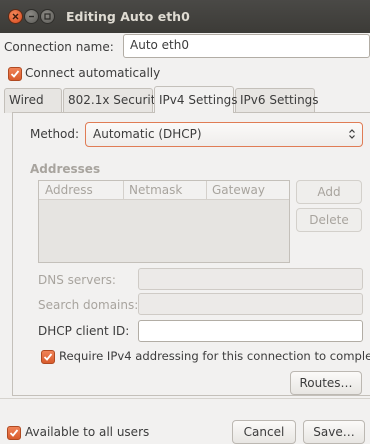 Image resolution: width=370 pixels, height=444 pixels. I want to click on search-domains-input, so click(250, 304).